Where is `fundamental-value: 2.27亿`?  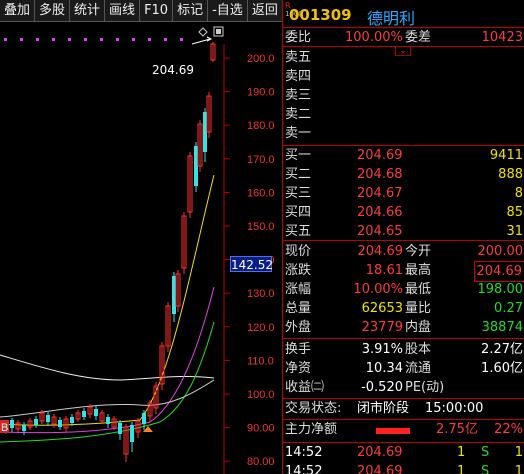
fundamental-value: 2.27亿 is located at coordinates (502, 349).